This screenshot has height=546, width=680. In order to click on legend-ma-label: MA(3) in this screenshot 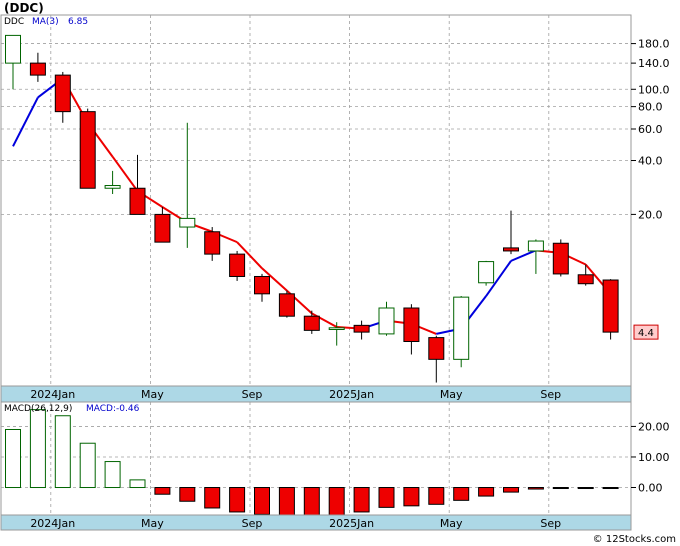, I will do `click(45, 22)`.